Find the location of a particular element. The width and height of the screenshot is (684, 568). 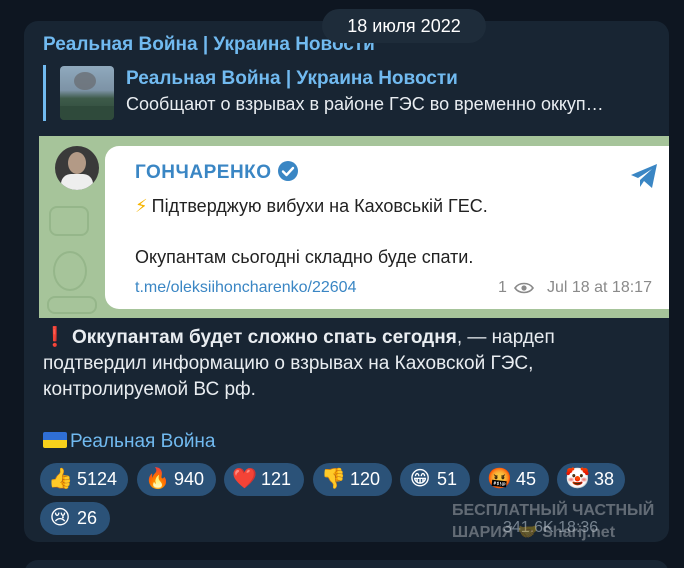

reaction-count: 26 is located at coordinates (87, 518).